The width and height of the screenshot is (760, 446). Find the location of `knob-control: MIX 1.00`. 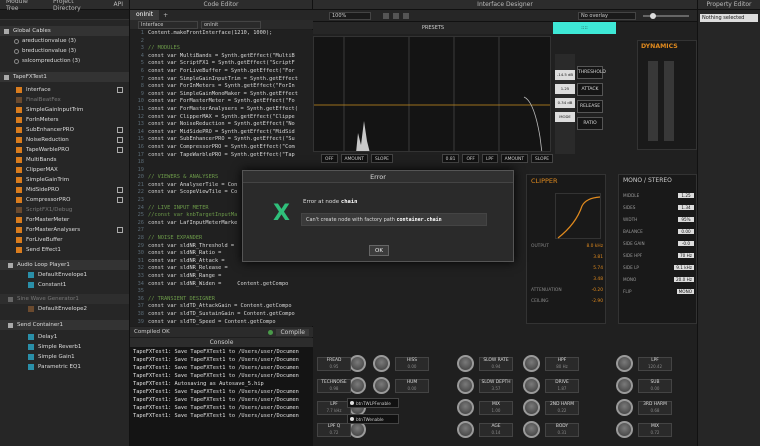

knob-control: MIX 1.00 is located at coordinates (492, 408).